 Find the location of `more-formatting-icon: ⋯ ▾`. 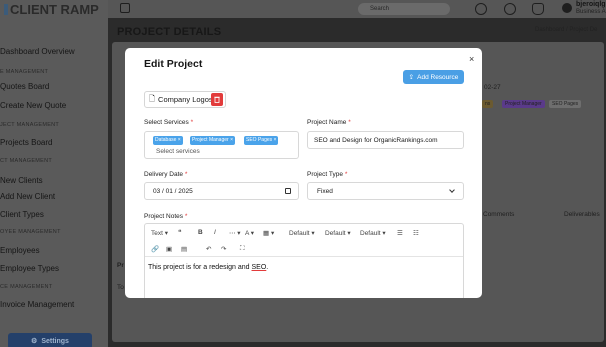

more-formatting-icon: ⋯ ▾ is located at coordinates (235, 233).